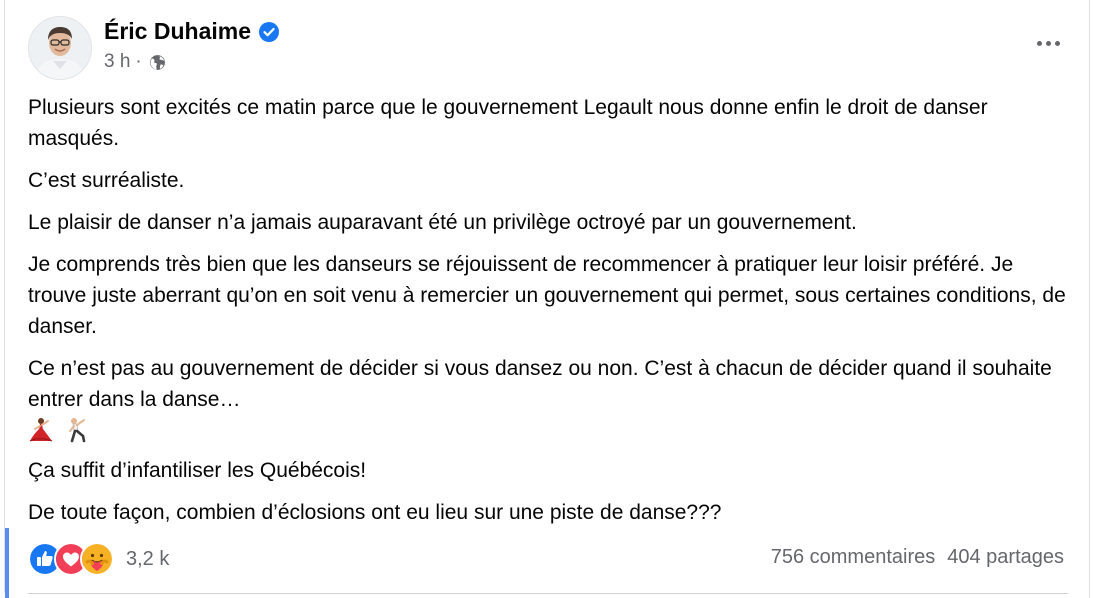 Image resolution: width=1094 pixels, height=598 pixels. Describe the element at coordinates (548, 559) in the screenshot. I see `post-footer: 3,2 k 756 commentaires 404 partages` at that location.